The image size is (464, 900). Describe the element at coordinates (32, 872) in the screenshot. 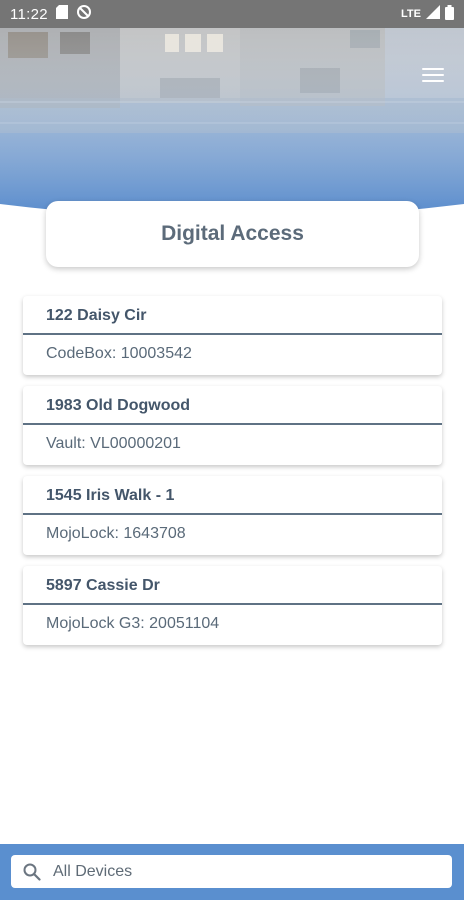

I see `search-icon` at that location.